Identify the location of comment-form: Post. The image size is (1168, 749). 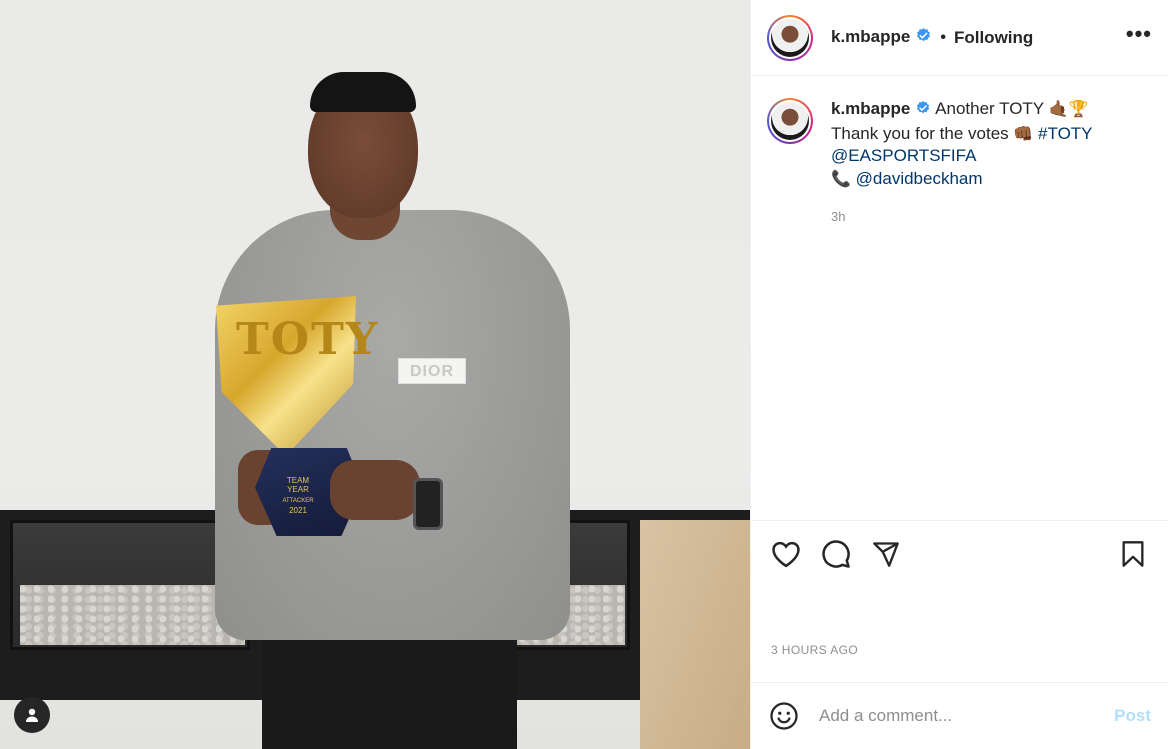
(959, 715).